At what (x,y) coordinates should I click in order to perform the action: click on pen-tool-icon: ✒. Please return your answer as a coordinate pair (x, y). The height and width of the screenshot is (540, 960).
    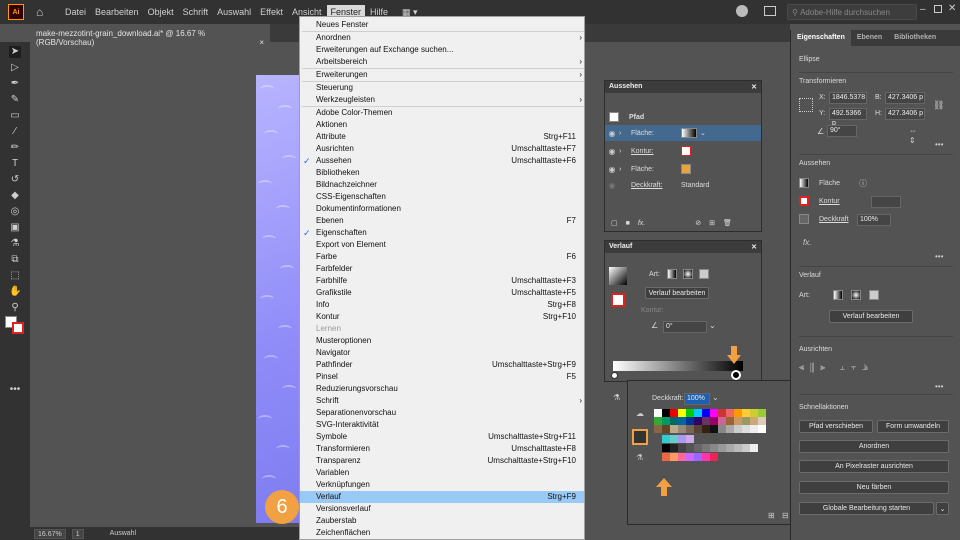
    Looking at the image, I should click on (15, 84).